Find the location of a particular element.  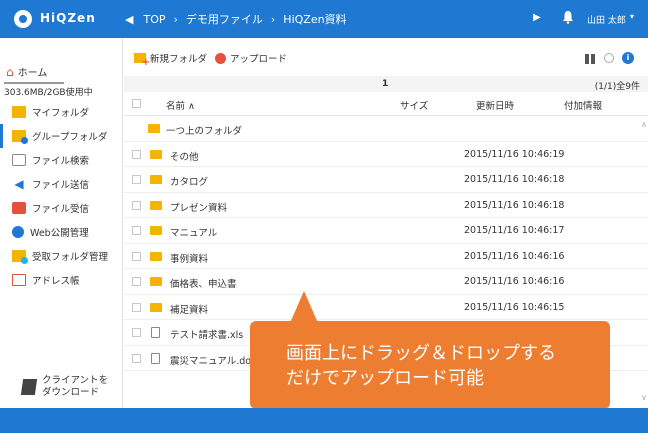

sidebar-item-label: ファイル受信 is located at coordinates (61, 209).